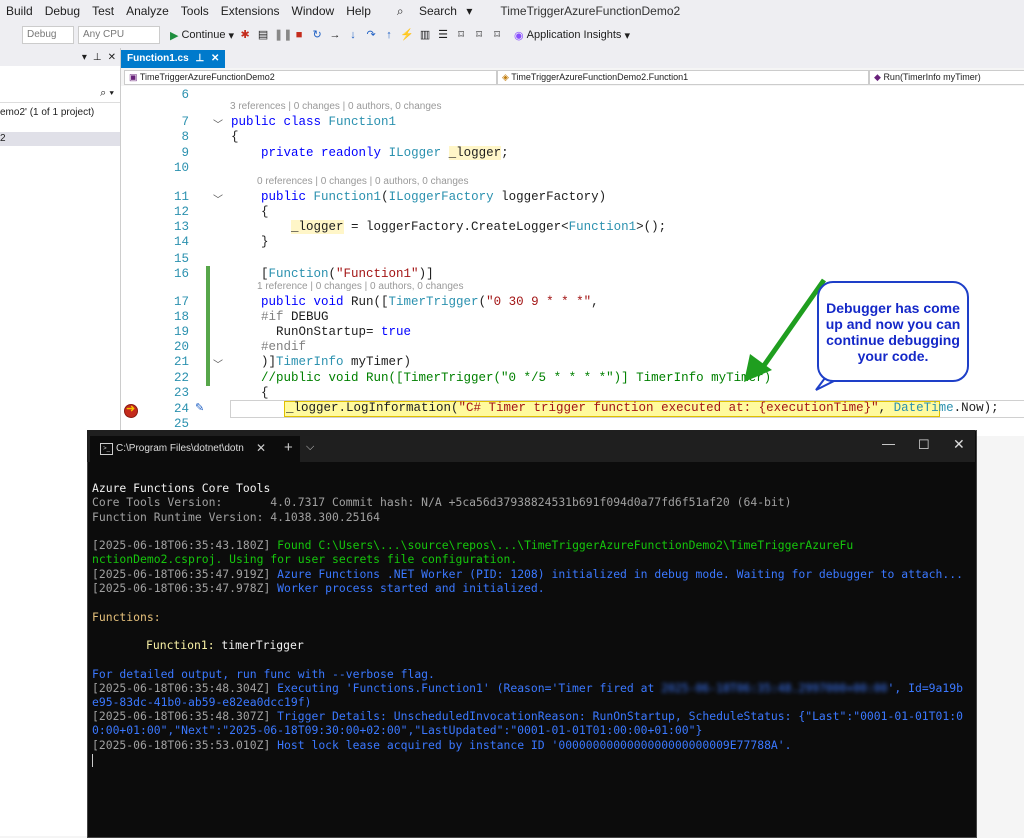 The height and width of the screenshot is (838, 1024). I want to click on prev-bookmark-icon: ⌑, so click(479, 35).